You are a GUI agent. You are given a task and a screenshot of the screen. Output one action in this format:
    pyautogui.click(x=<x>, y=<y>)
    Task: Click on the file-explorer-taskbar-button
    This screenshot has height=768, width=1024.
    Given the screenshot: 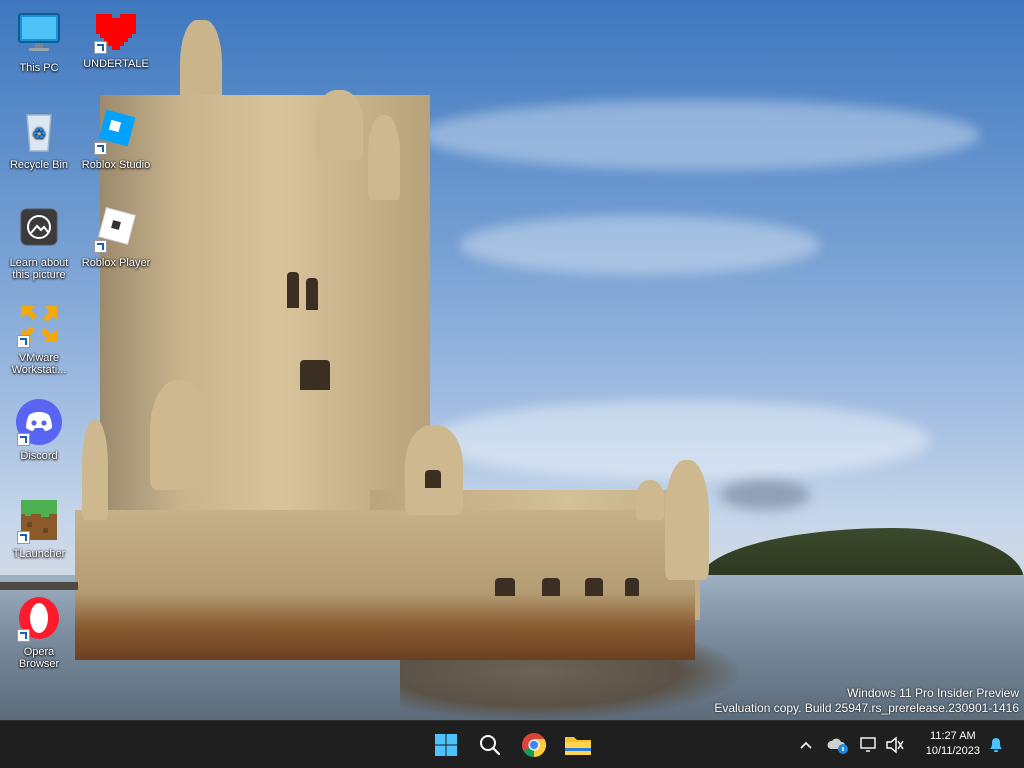 What is the action you would take?
    pyautogui.click(x=578, y=745)
    